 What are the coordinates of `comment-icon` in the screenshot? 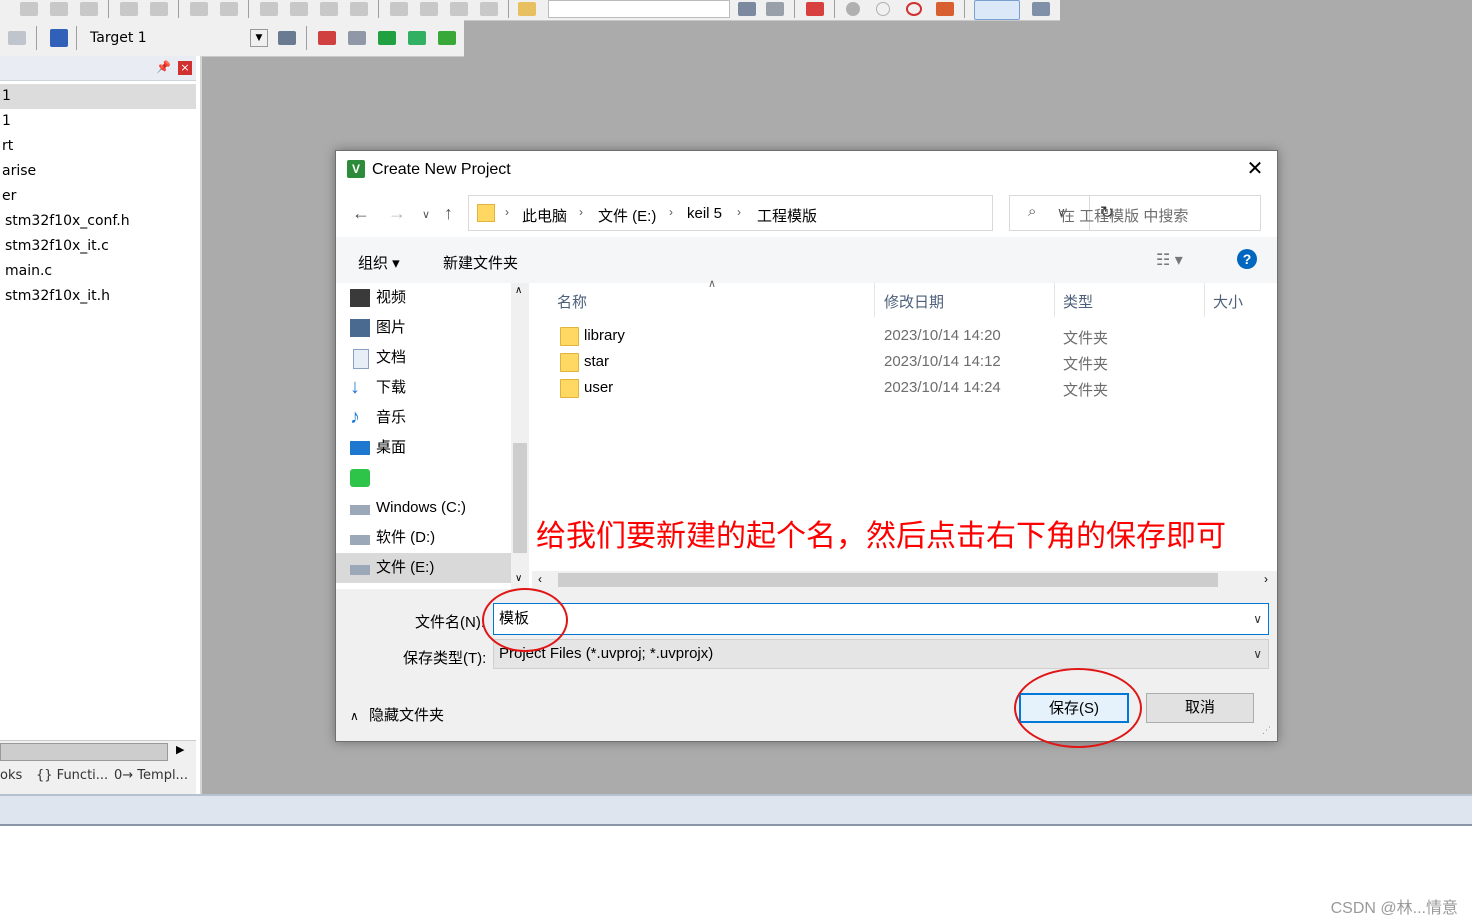 It's located at (459, 9).